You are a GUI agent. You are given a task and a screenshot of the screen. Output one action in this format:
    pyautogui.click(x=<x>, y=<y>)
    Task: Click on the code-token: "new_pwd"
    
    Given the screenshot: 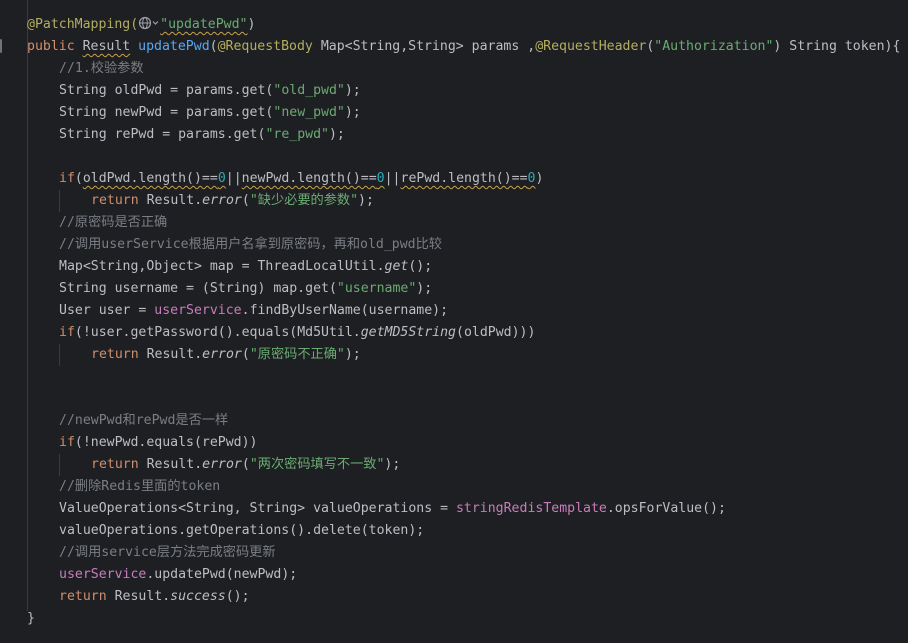 What is the action you would take?
    pyautogui.click(x=309, y=112)
    